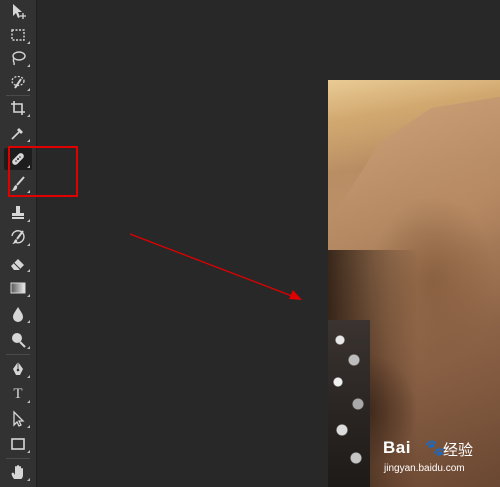  I want to click on crop-icon, so click(18, 108).